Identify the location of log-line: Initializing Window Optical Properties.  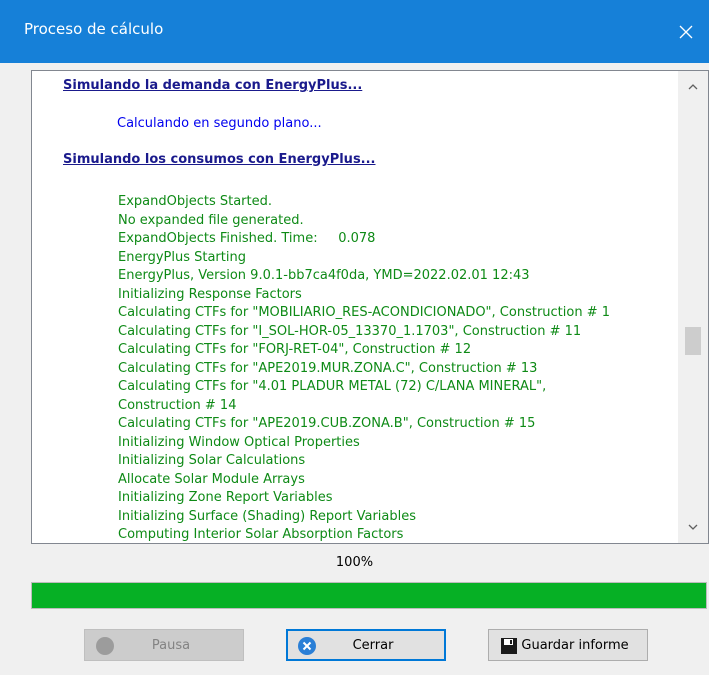
(239, 442).